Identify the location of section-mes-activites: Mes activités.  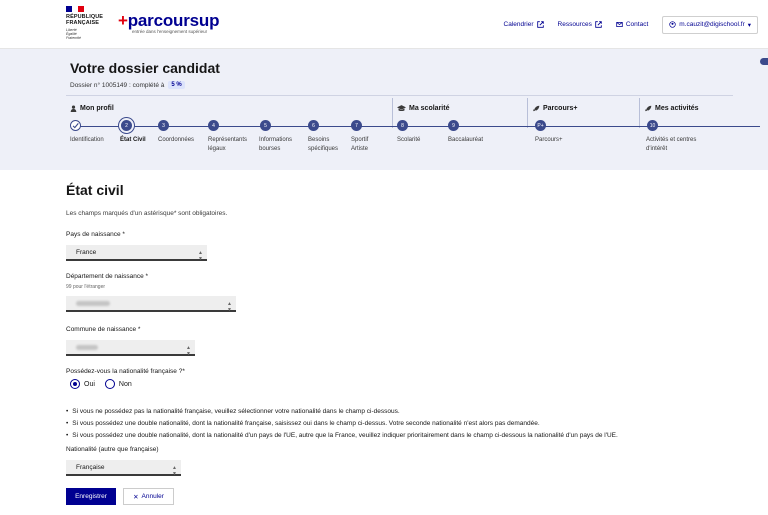
(672, 108).